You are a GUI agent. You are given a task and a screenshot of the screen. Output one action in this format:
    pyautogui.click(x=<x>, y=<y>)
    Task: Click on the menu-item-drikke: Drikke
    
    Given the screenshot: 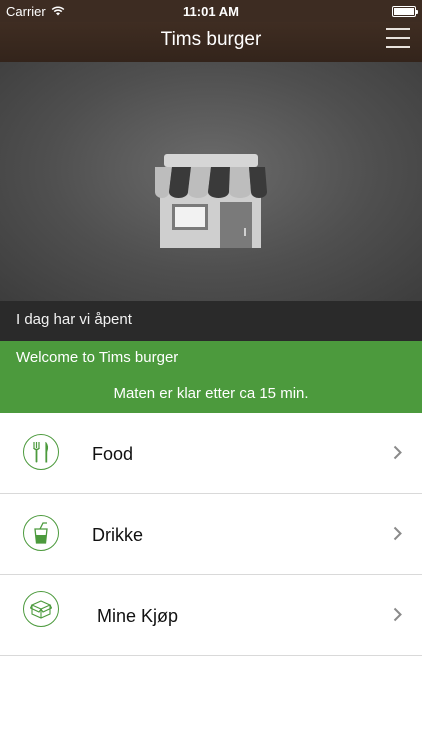 What is the action you would take?
    pyautogui.click(x=211, y=534)
    